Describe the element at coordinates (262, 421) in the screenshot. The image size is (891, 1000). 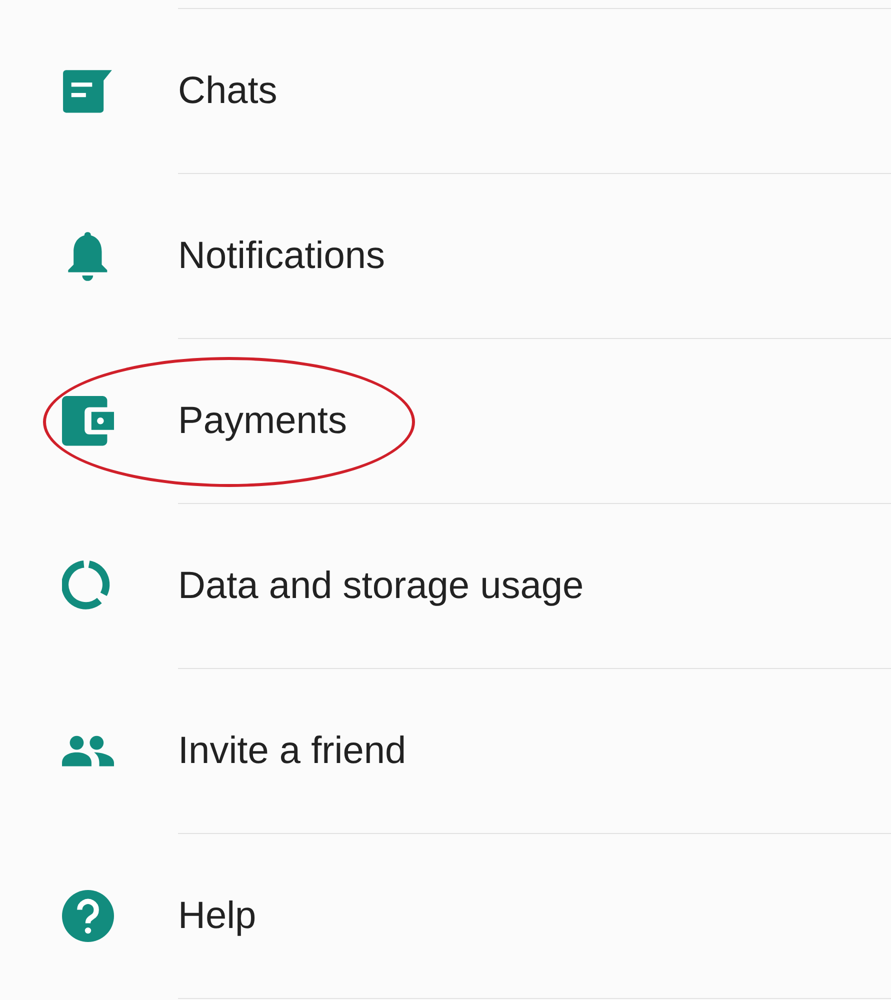
I see `menu-item-label: Payments` at that location.